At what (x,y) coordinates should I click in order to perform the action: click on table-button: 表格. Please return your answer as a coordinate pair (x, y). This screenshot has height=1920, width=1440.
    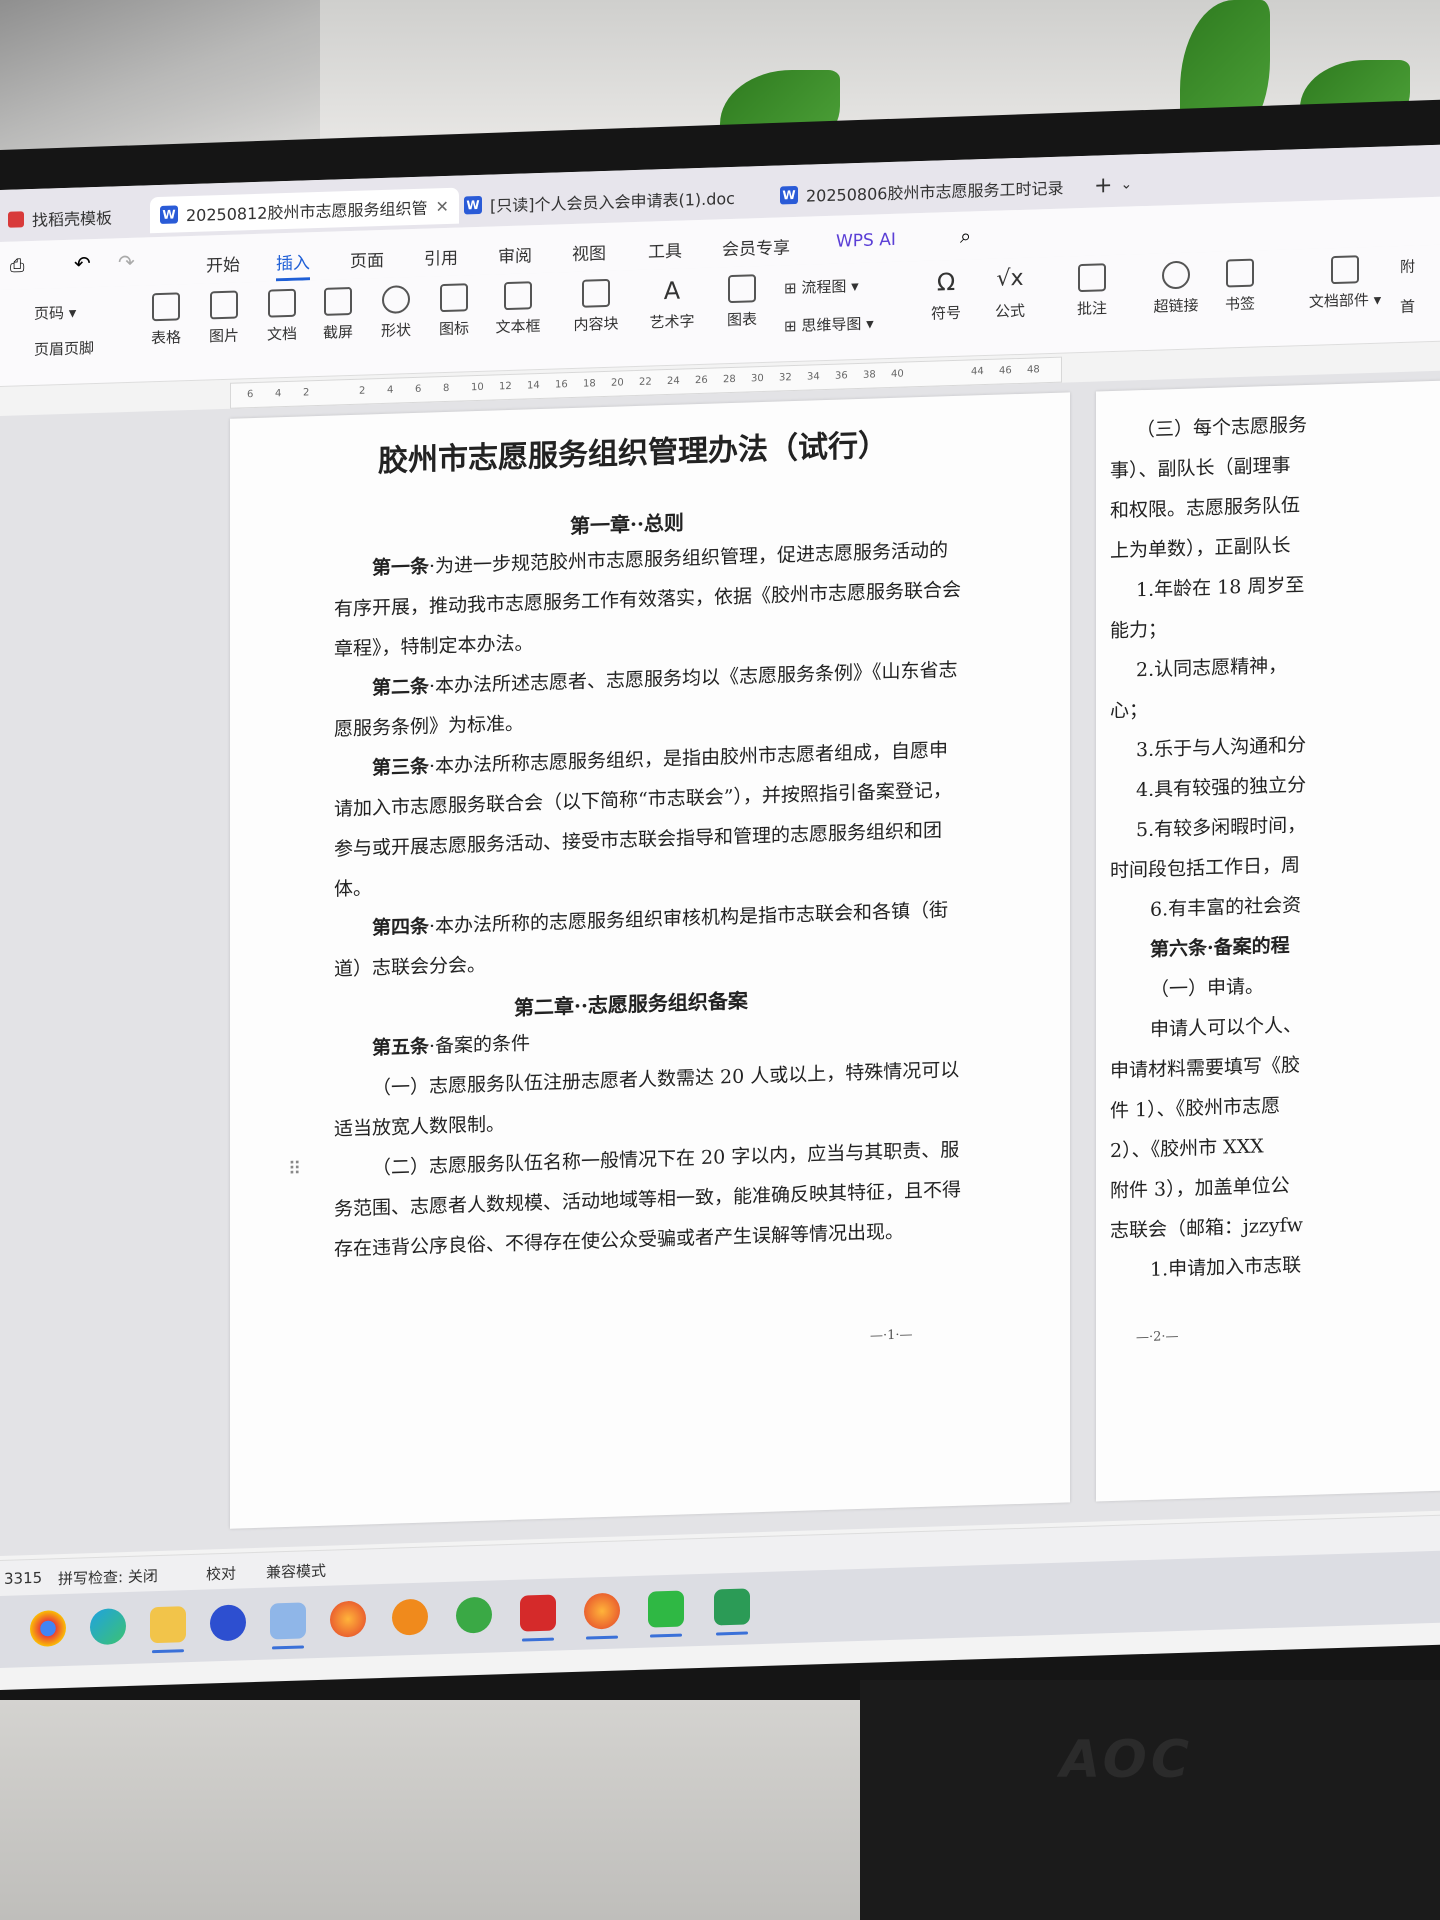
    Looking at the image, I should click on (166, 320).